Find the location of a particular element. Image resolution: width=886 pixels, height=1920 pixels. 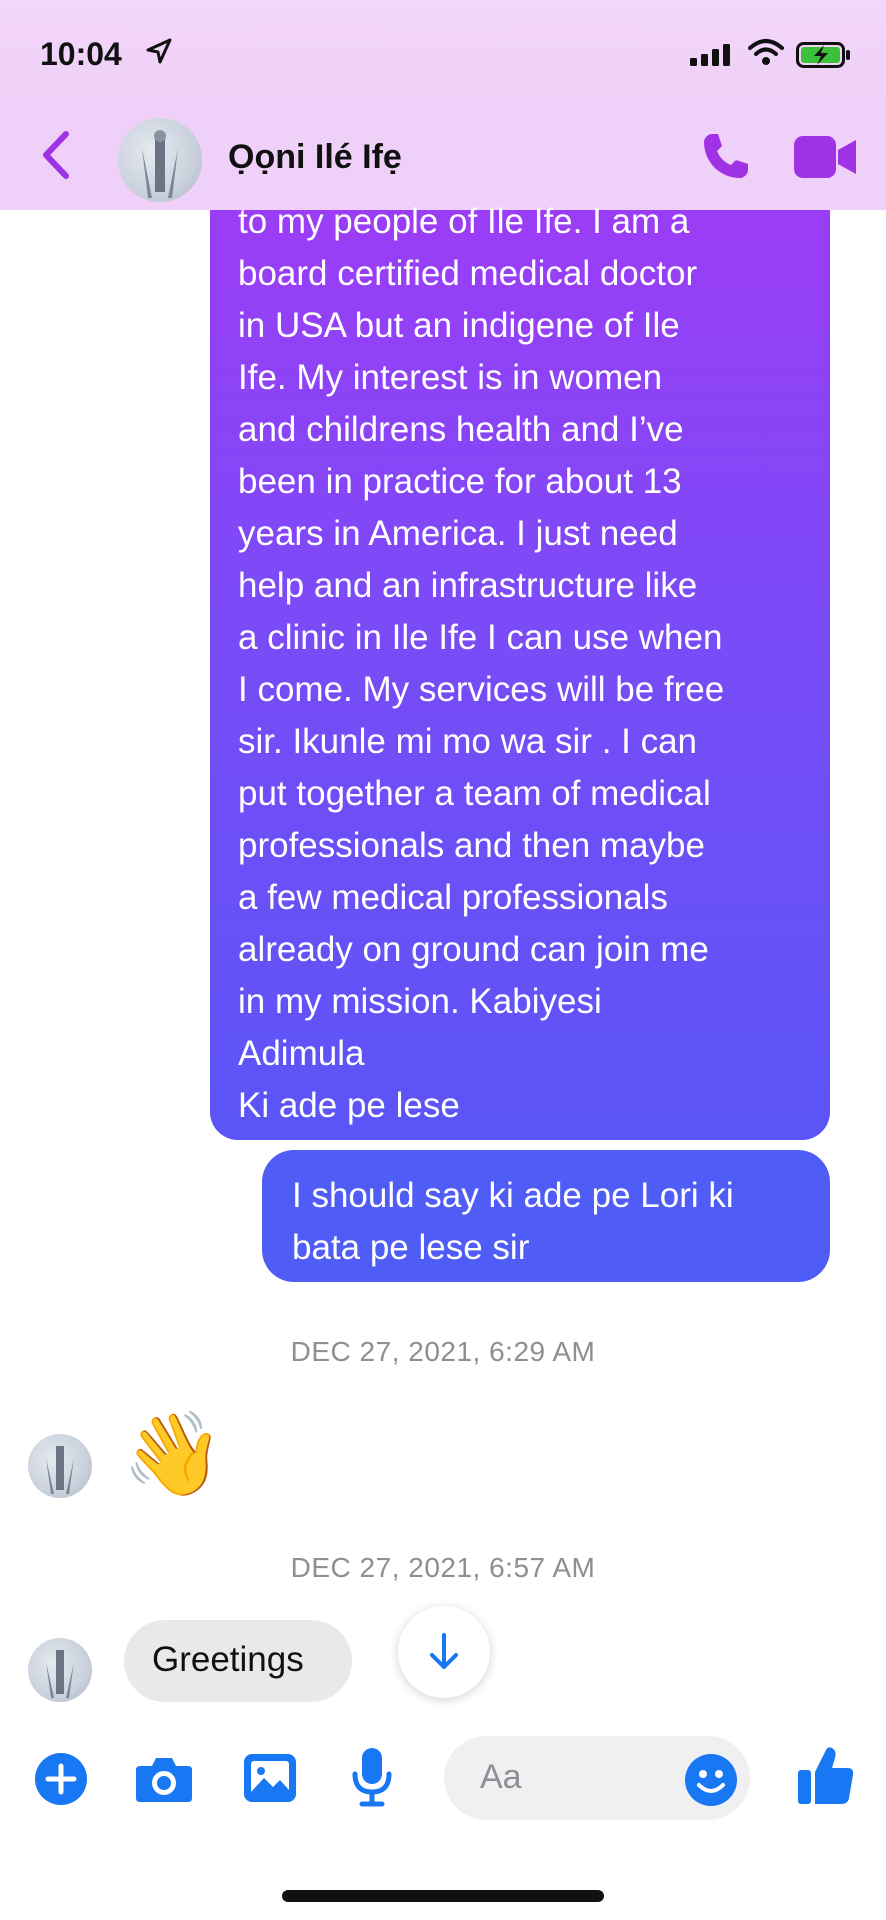

scroll-to-bottom-button is located at coordinates (444, 1652).